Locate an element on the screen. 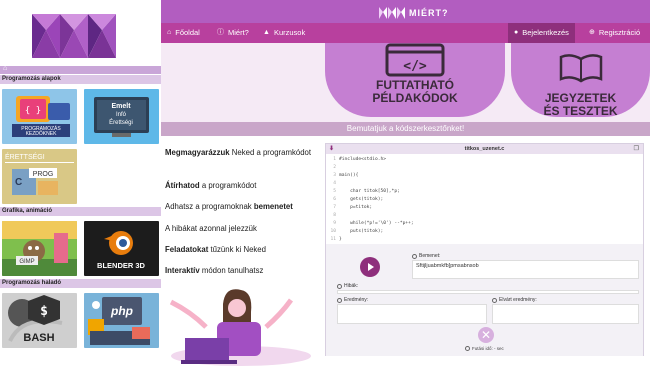 The width and height of the screenshot is (650, 366). tile-label-emelt: Emelt is located at coordinates (121, 106).